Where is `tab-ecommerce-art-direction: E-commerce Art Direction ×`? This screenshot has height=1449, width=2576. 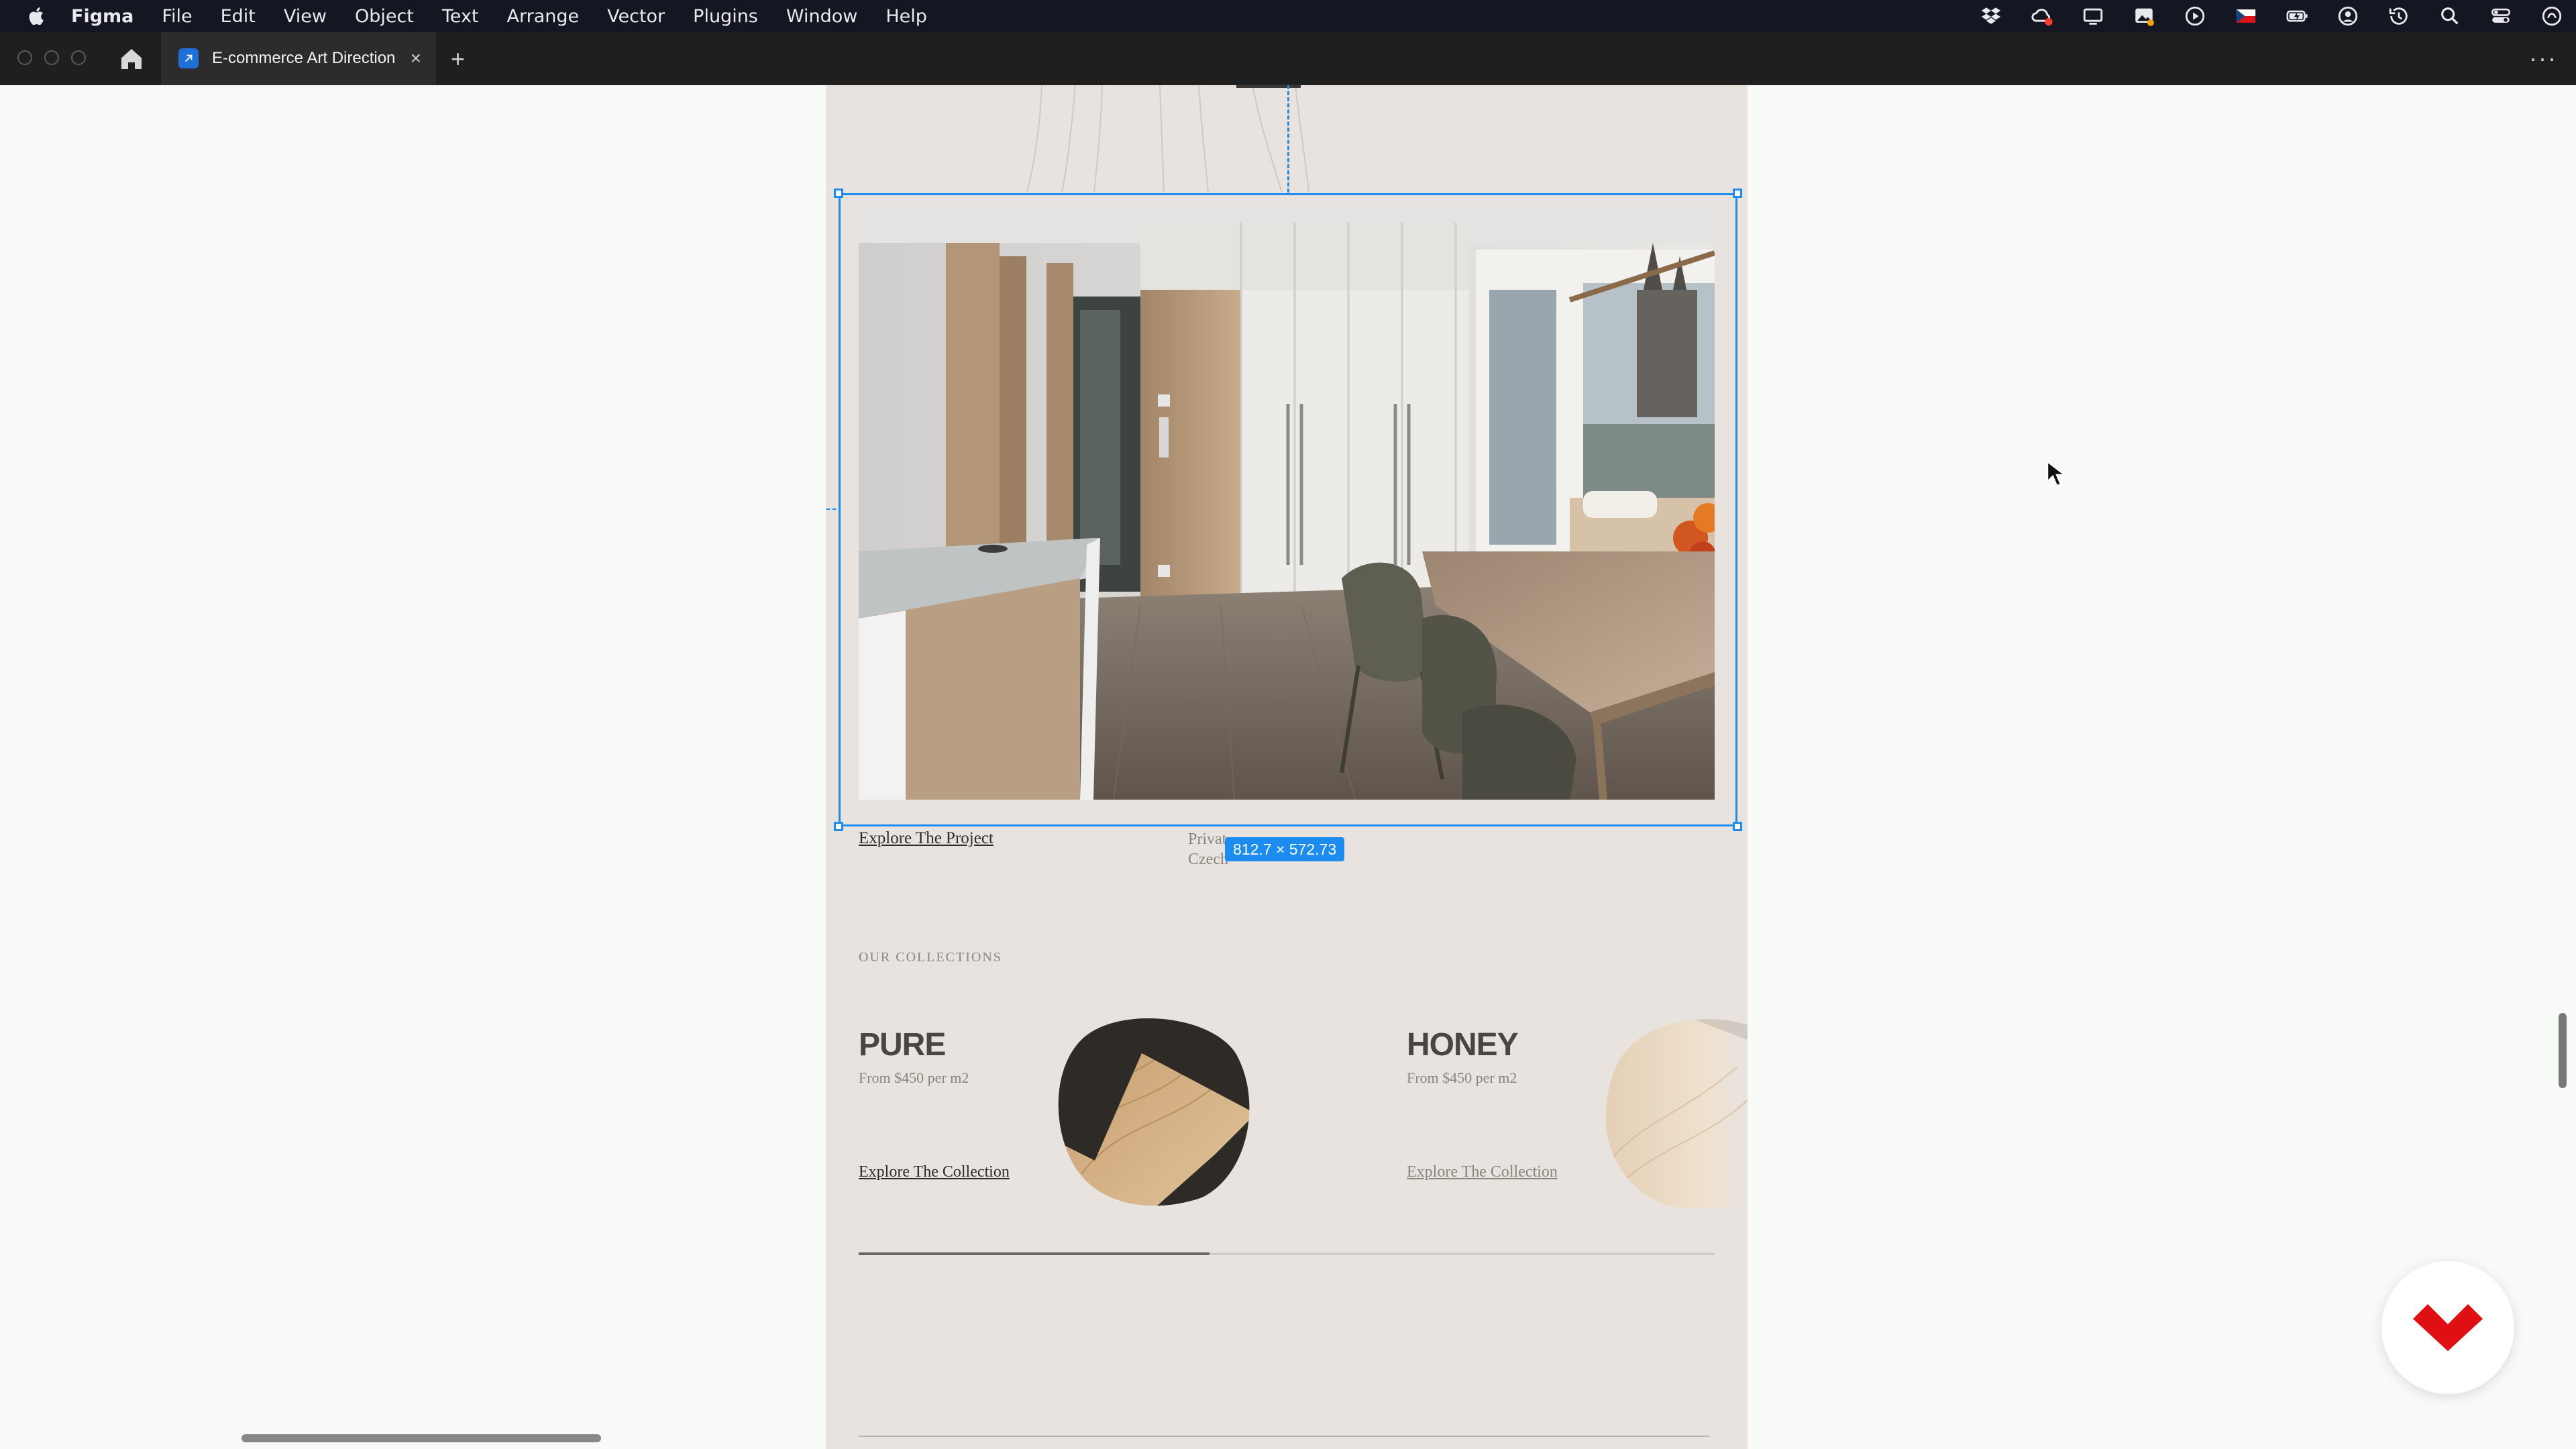 tab-ecommerce-art-direction: E-commerce Art Direction × is located at coordinates (298, 58).